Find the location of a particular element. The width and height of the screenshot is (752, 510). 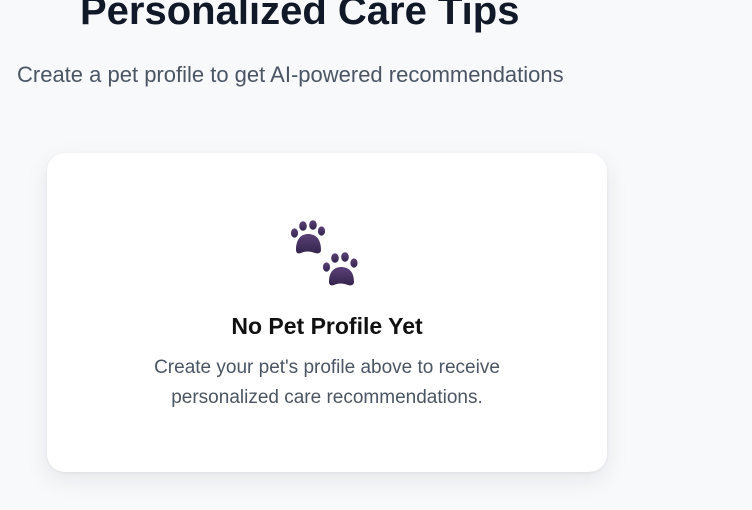

page-title: Personalized Care Tips is located at coordinates (300, 16).